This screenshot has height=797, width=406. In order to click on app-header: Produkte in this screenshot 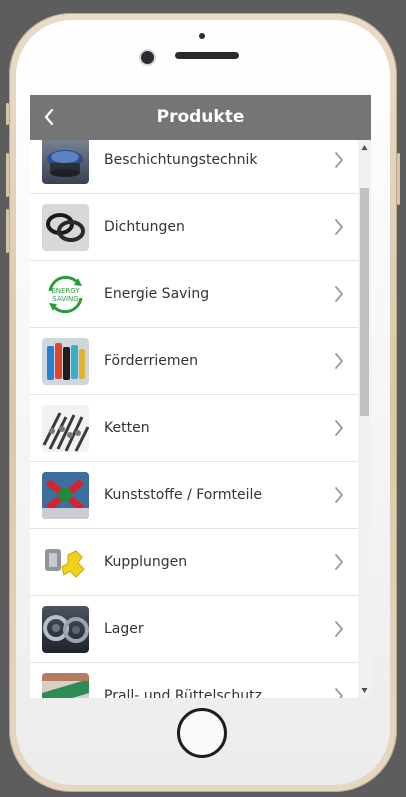, I will do `click(200, 117)`.